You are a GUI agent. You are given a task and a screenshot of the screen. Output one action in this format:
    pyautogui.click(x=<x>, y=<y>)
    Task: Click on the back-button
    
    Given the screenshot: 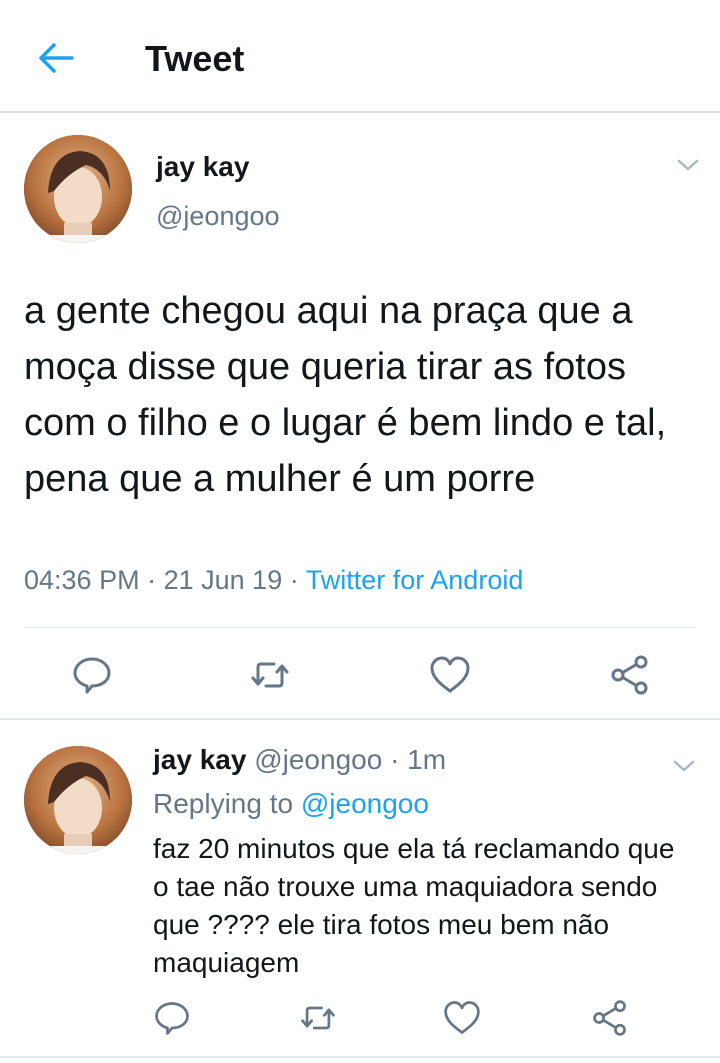 What is the action you would take?
    pyautogui.click(x=56, y=58)
    